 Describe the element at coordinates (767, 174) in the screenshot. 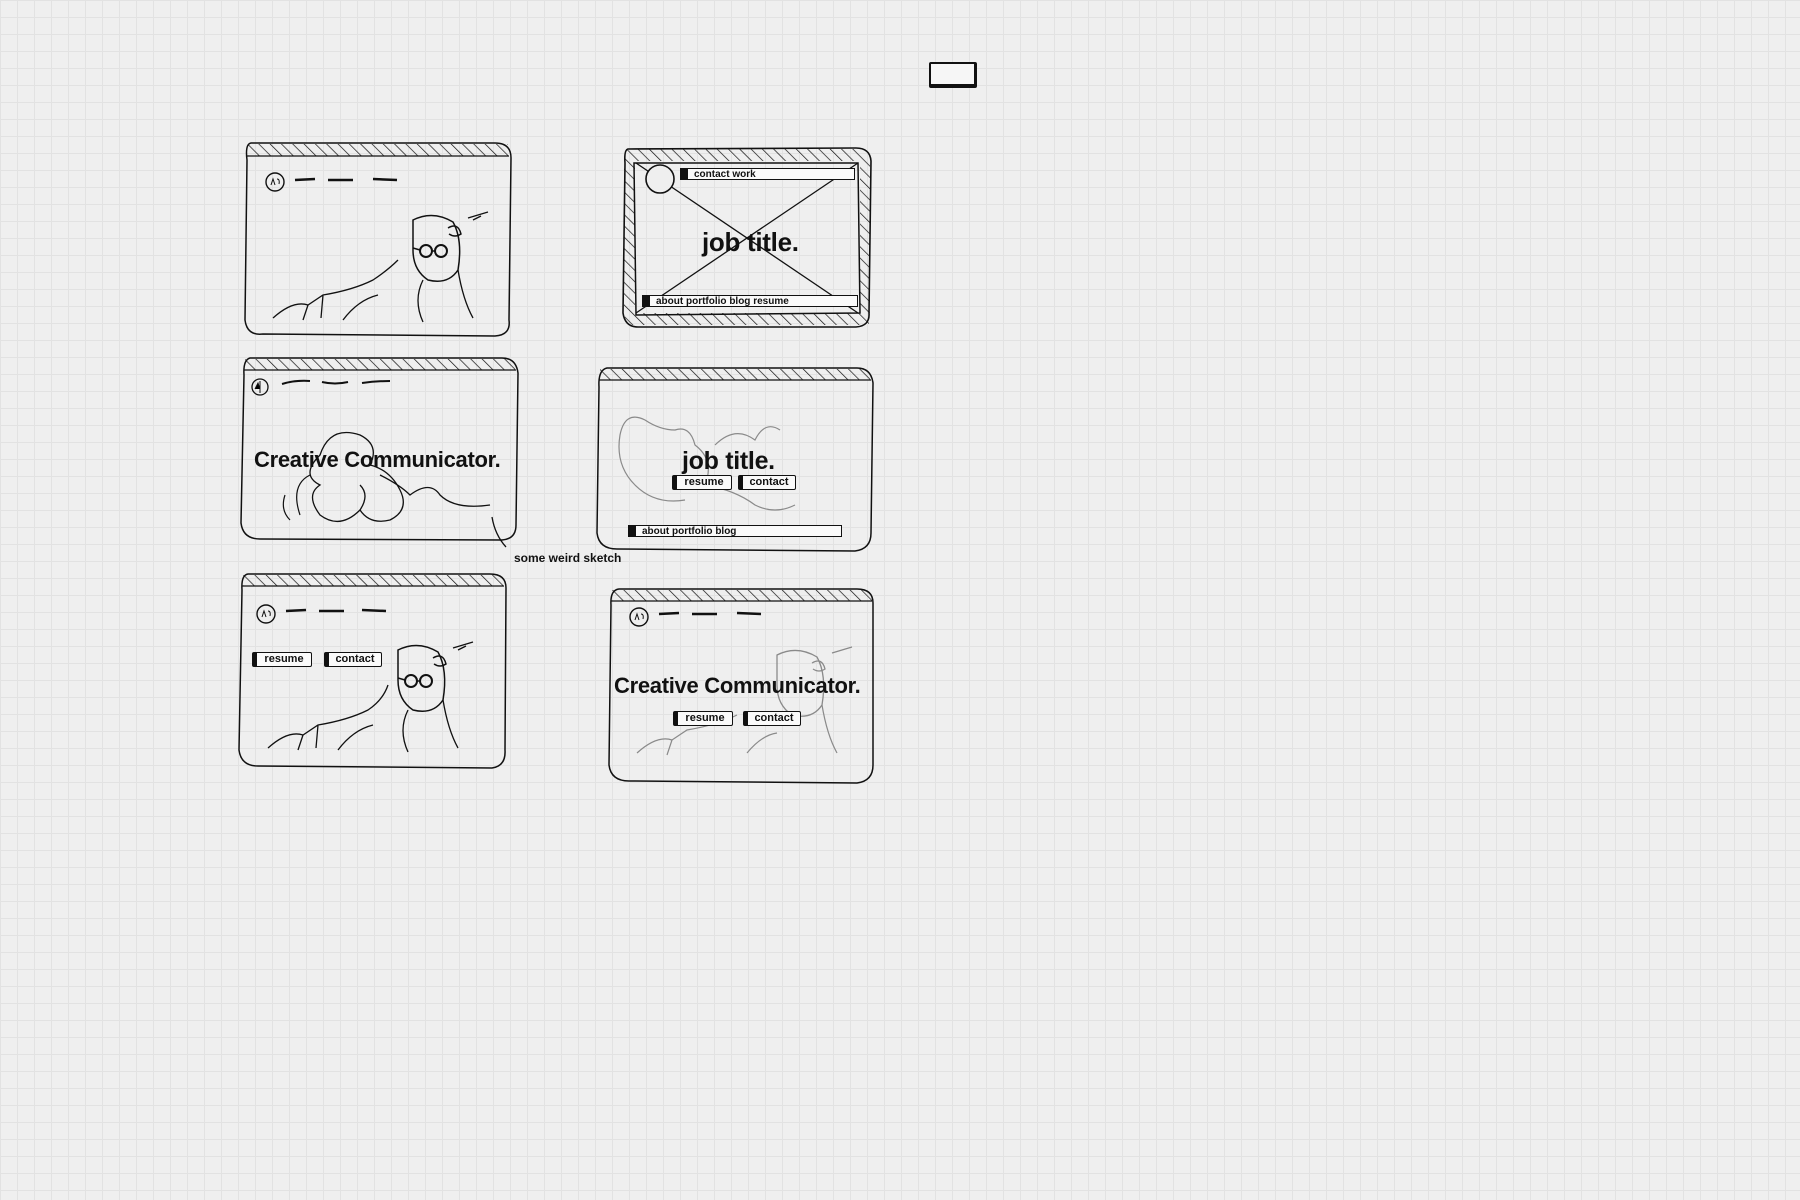

I see `top-nav-bar: contact work` at that location.